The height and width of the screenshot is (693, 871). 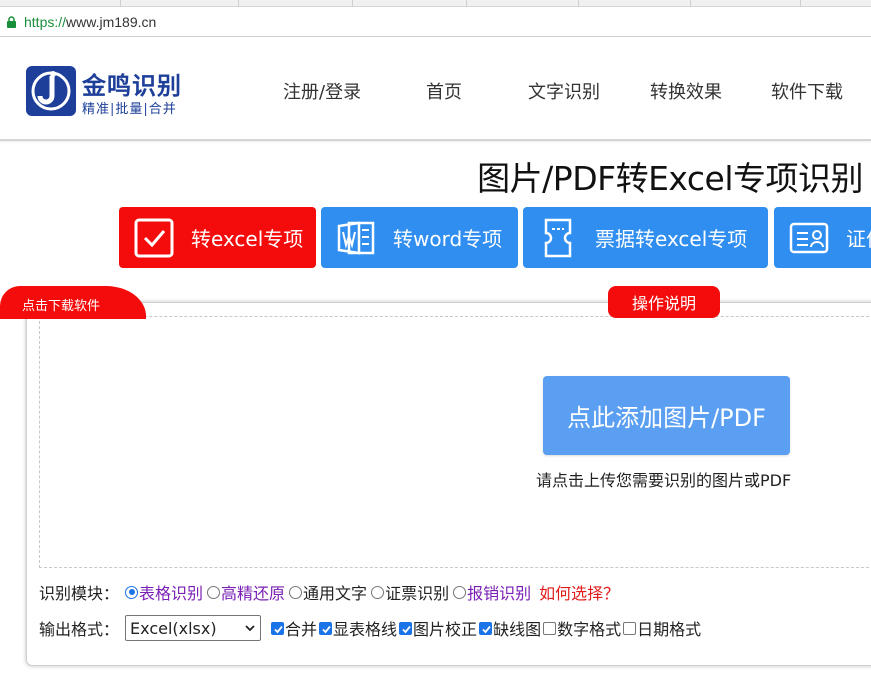 I want to click on id-card-icon, so click(x=809, y=237).